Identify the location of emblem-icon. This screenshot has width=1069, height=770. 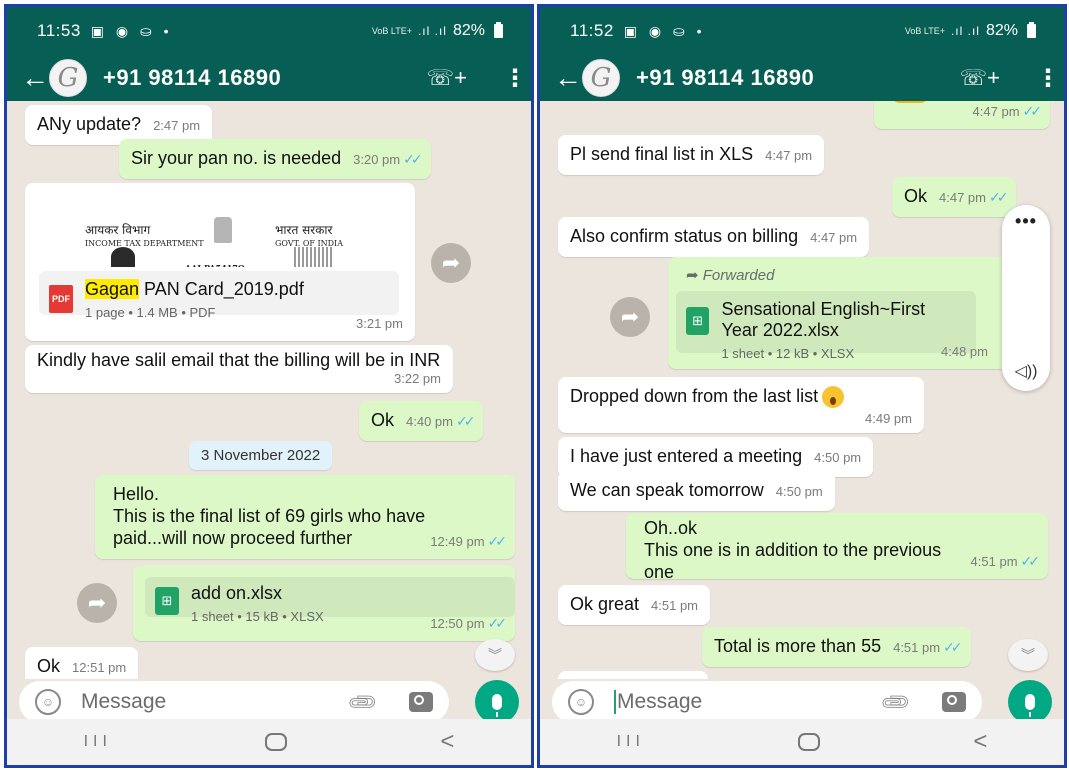
(223, 230).